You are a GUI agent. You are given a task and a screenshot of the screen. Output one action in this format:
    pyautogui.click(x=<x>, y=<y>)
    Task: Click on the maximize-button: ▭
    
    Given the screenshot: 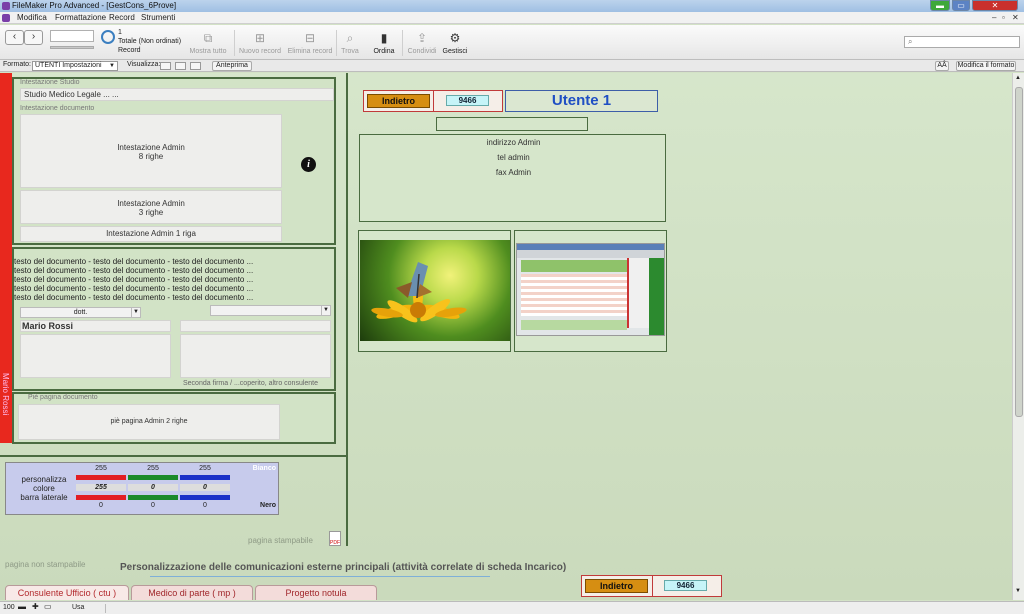 What is the action you would take?
    pyautogui.click(x=961, y=5)
    